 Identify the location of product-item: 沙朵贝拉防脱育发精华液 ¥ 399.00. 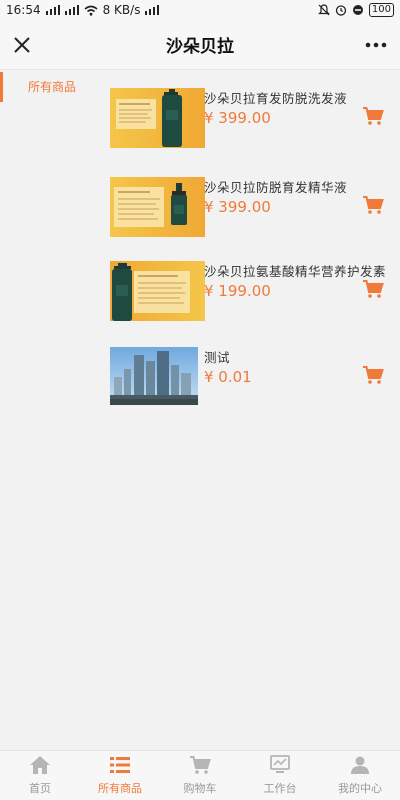
(250, 207).